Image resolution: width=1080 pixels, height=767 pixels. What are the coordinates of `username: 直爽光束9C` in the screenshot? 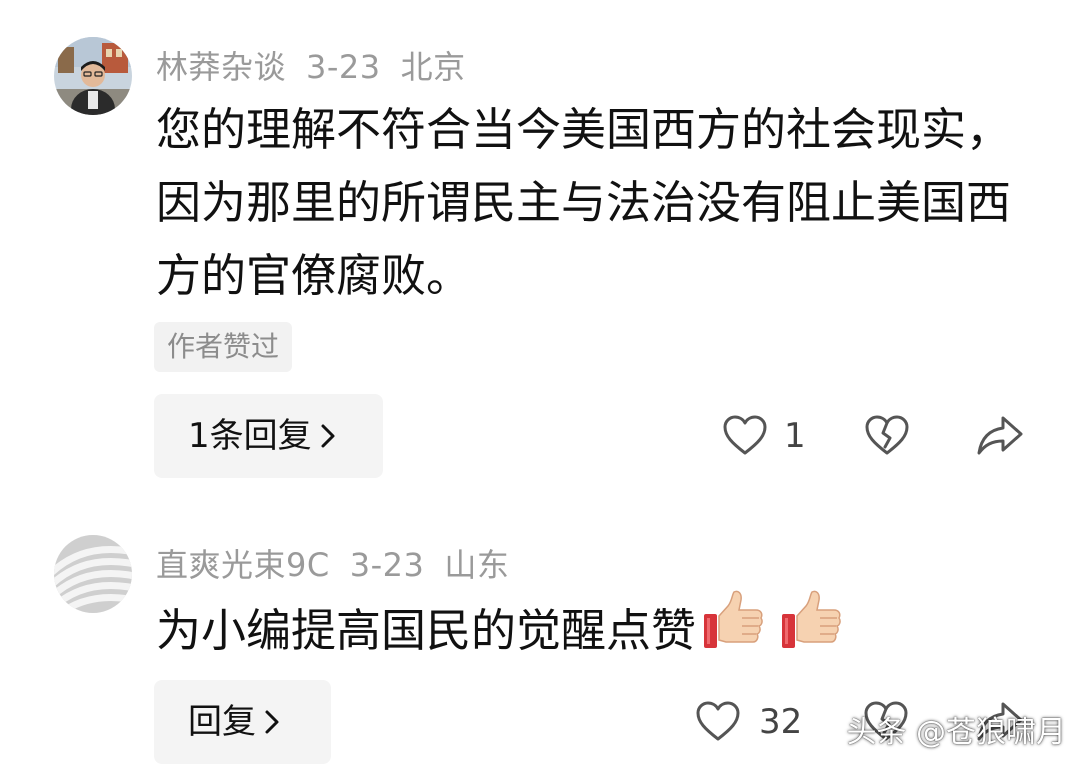 It's located at (243, 565).